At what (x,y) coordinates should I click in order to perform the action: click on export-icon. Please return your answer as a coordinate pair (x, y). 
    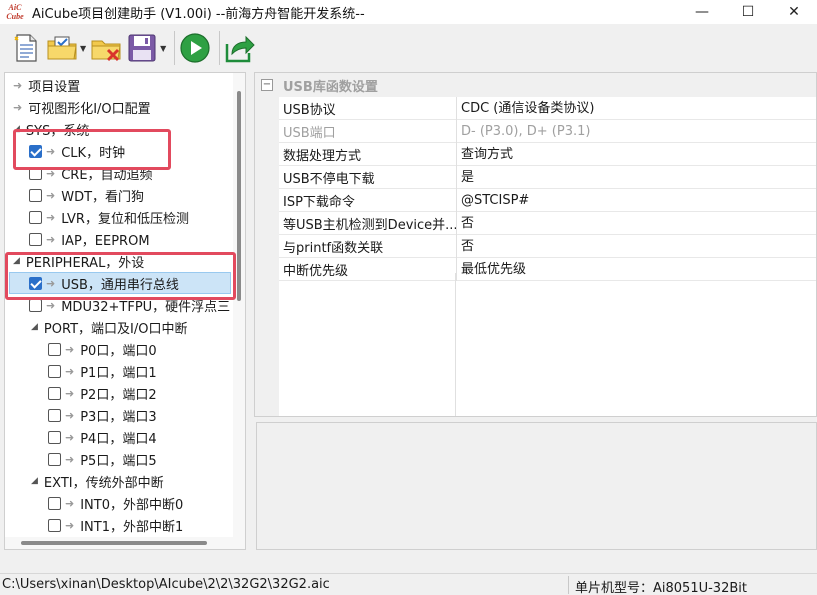
    Looking at the image, I should click on (241, 49).